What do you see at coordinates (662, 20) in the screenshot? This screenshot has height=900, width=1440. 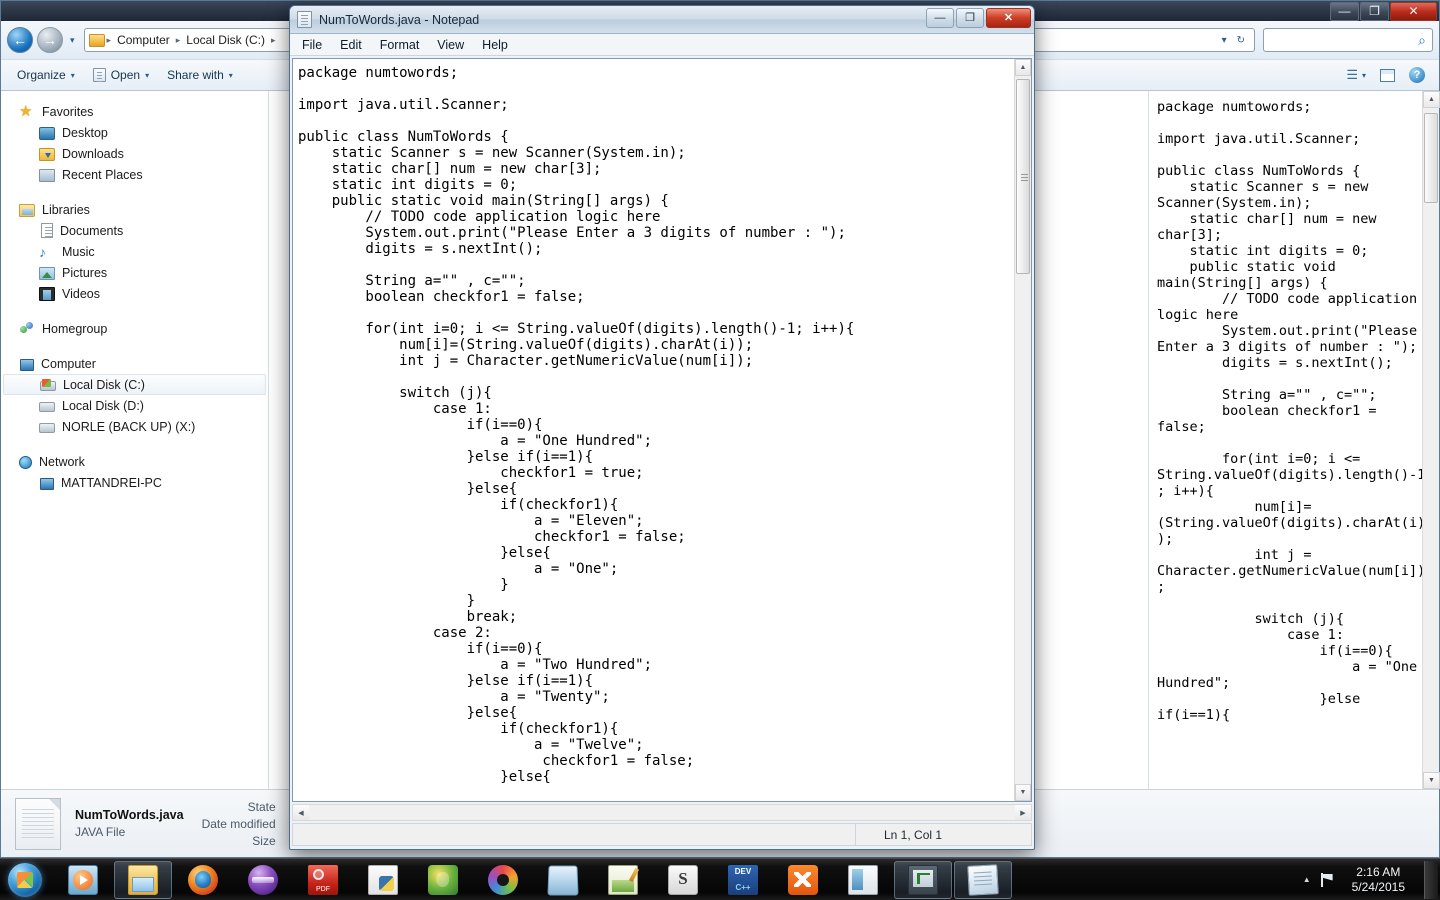 I see `notepad-titlebar: NumToWords.java - Notepad — ❐ ✕` at bounding box center [662, 20].